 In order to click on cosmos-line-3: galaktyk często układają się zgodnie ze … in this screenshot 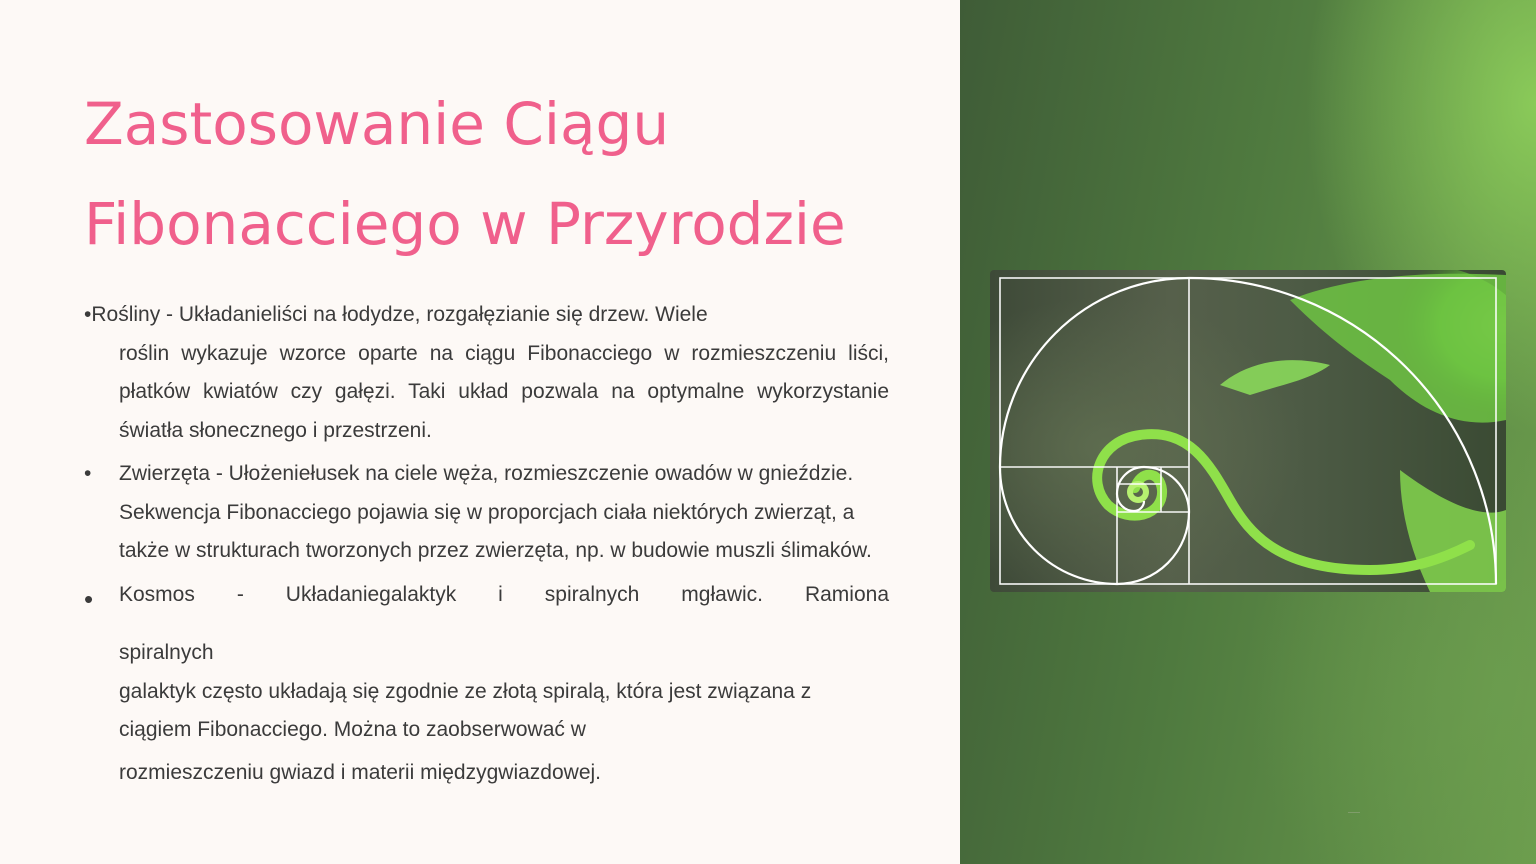, I will do `click(465, 710)`.